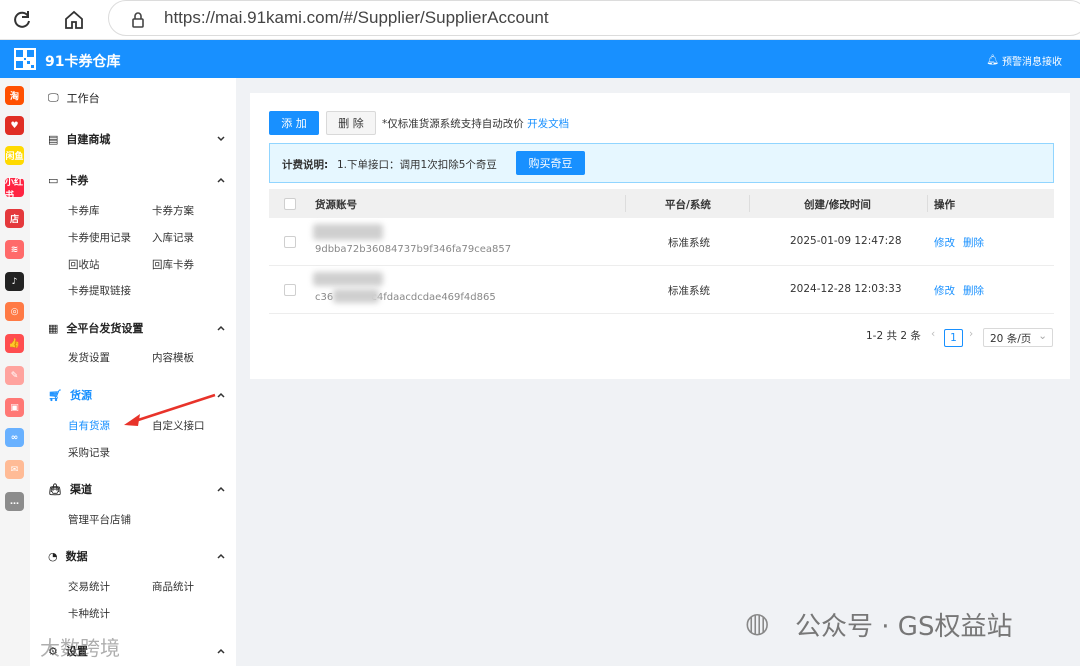  Describe the element at coordinates (1011, 339) in the screenshot. I see `page-size-value: 20 条/页` at that location.